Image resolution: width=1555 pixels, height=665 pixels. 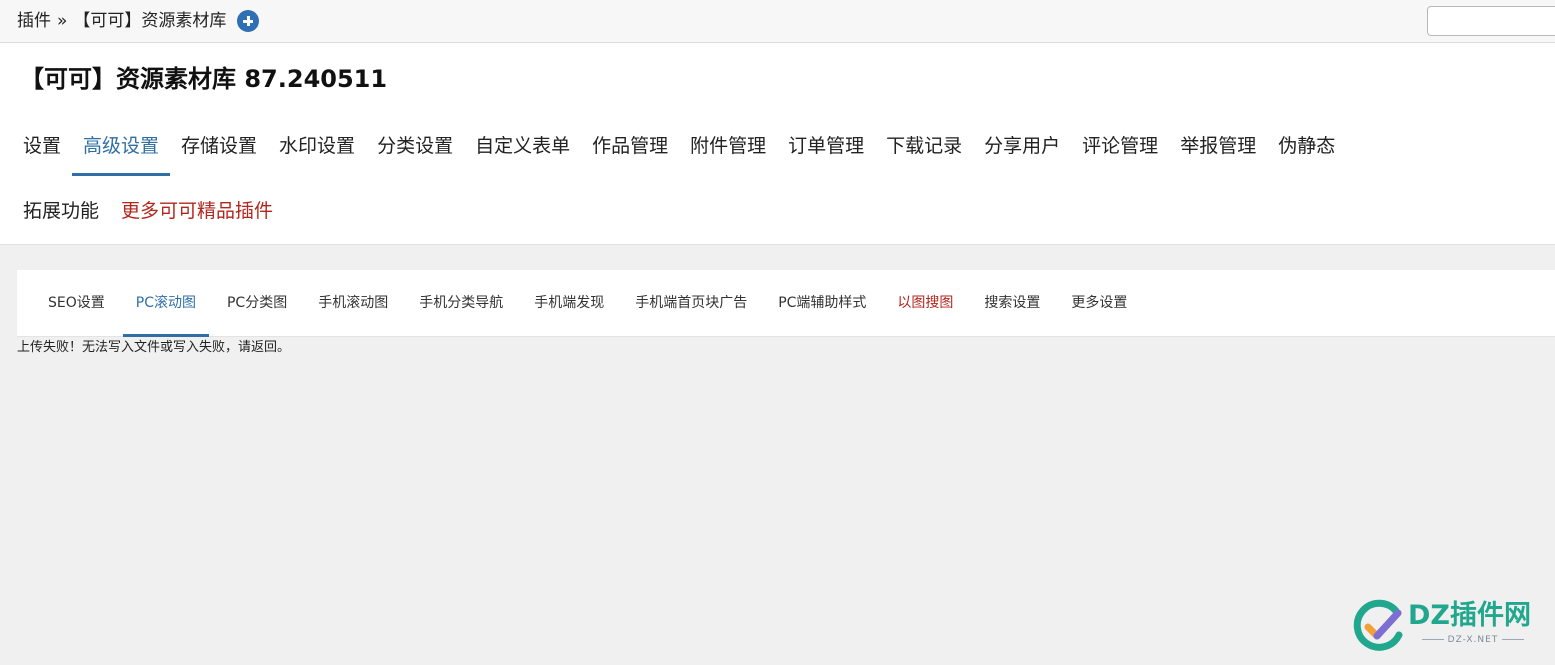 What do you see at coordinates (166, 303) in the screenshot?
I see `tab-sub-2: PC滚动图` at bounding box center [166, 303].